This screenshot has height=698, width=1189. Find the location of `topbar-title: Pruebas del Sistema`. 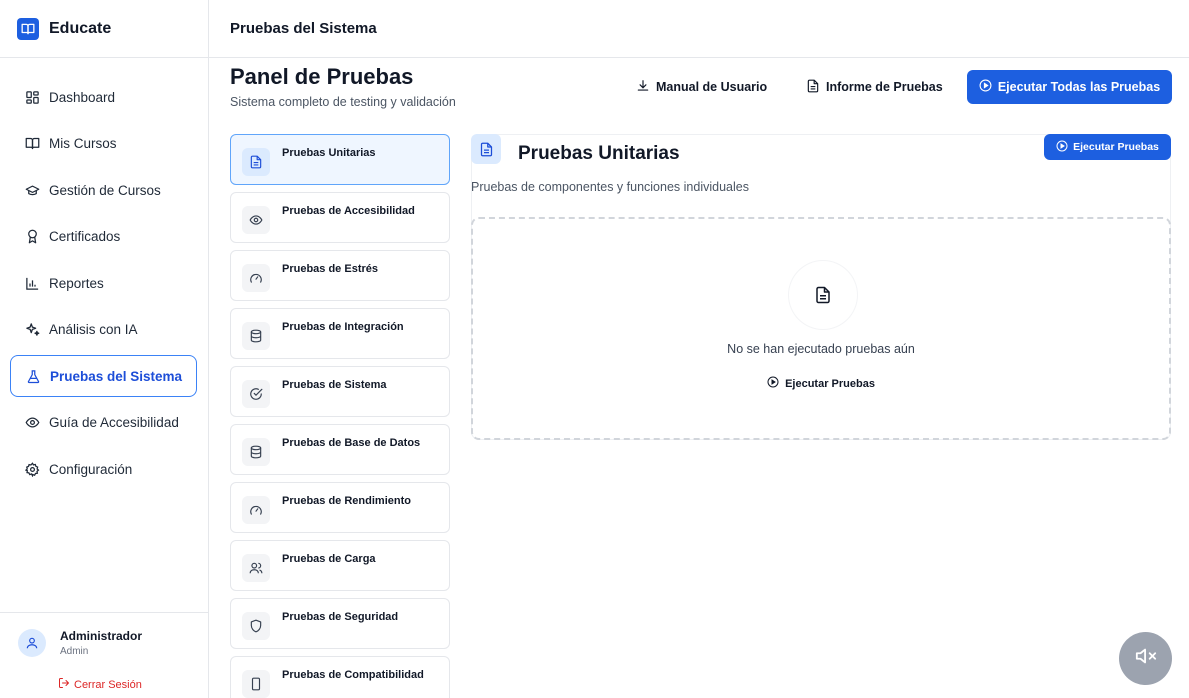

topbar-title: Pruebas del Sistema is located at coordinates (303, 28).